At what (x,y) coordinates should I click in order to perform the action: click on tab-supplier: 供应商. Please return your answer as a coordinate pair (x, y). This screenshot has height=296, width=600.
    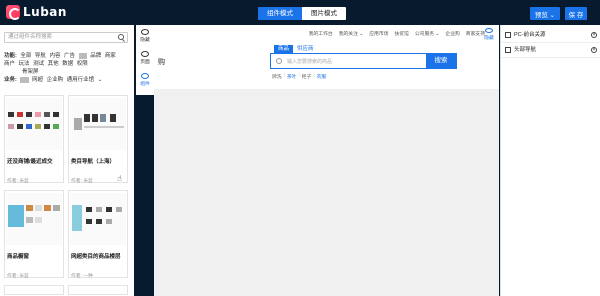
    Looking at the image, I should click on (305, 49).